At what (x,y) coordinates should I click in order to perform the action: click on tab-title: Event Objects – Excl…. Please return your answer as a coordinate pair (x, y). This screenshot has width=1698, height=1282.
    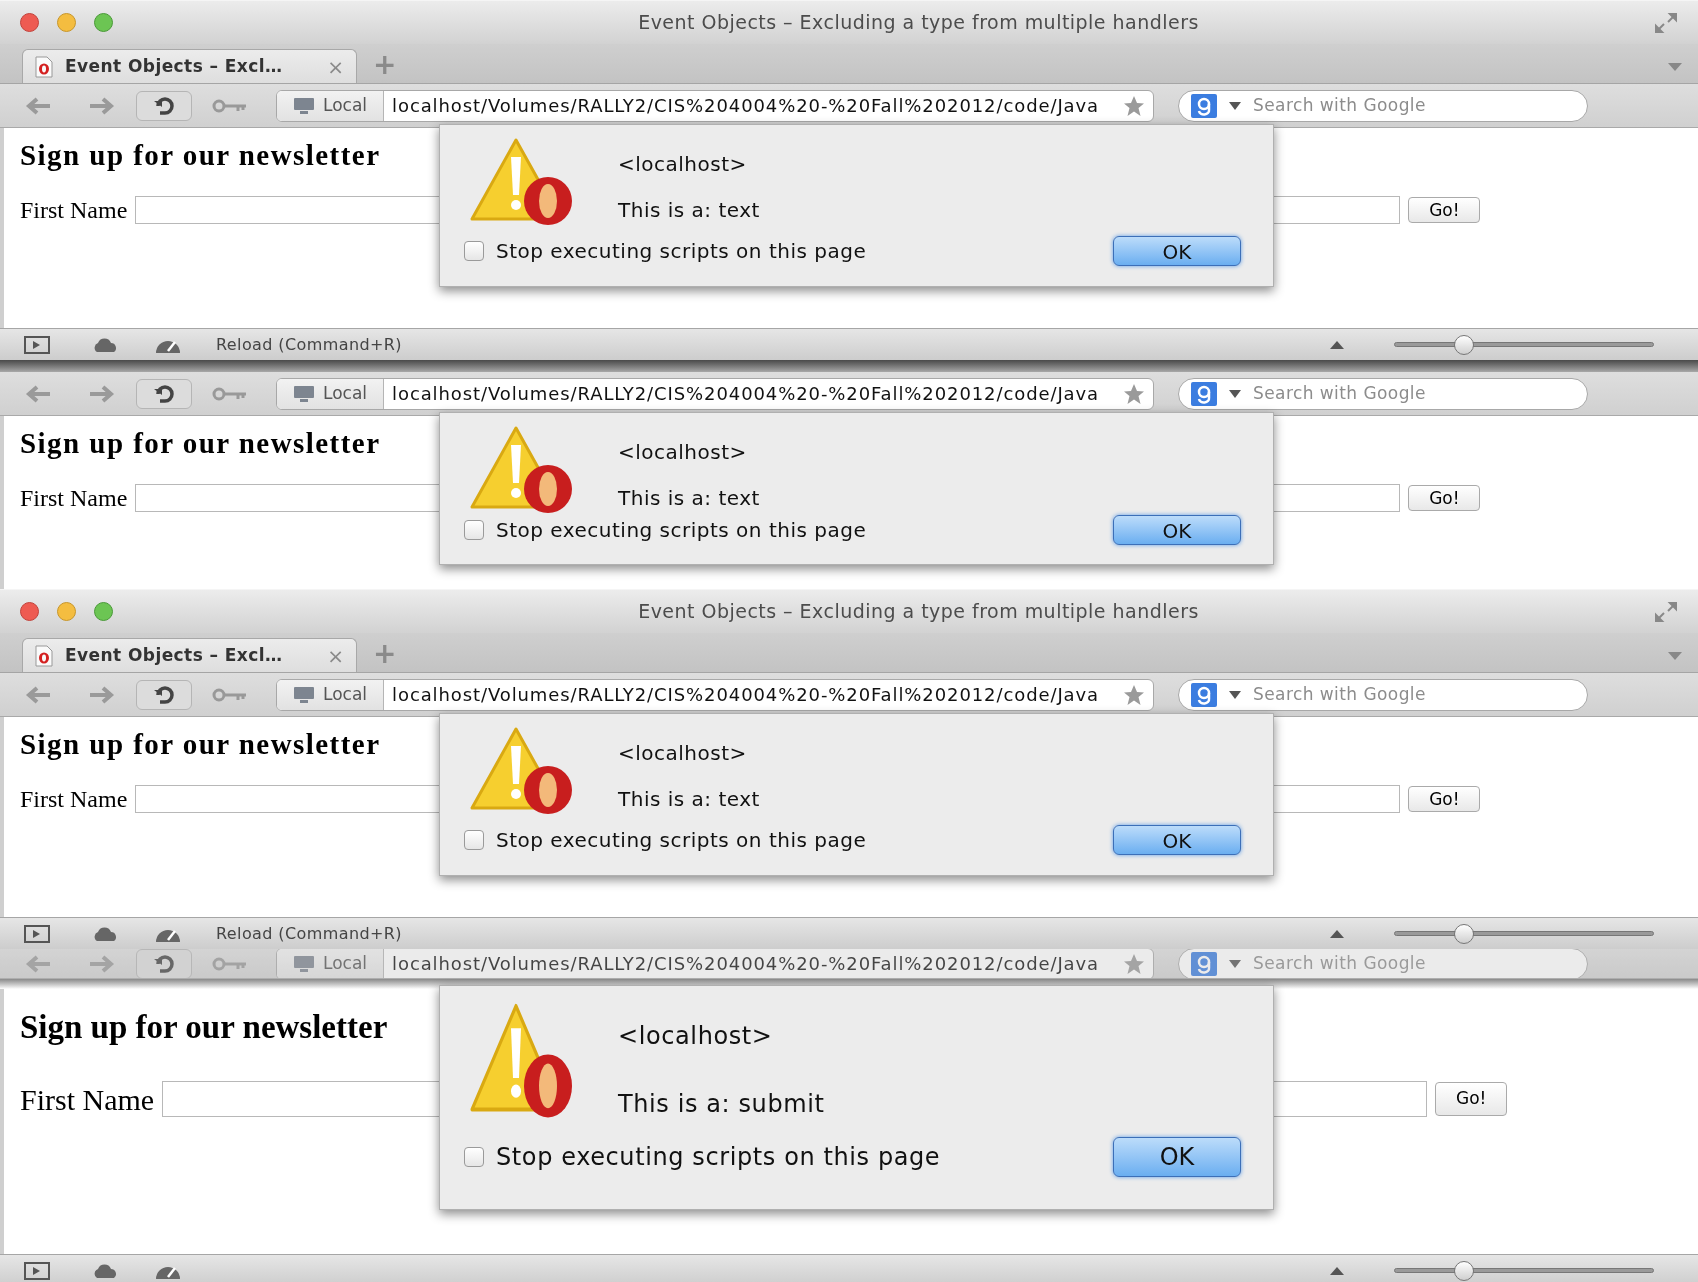
    Looking at the image, I should click on (174, 655).